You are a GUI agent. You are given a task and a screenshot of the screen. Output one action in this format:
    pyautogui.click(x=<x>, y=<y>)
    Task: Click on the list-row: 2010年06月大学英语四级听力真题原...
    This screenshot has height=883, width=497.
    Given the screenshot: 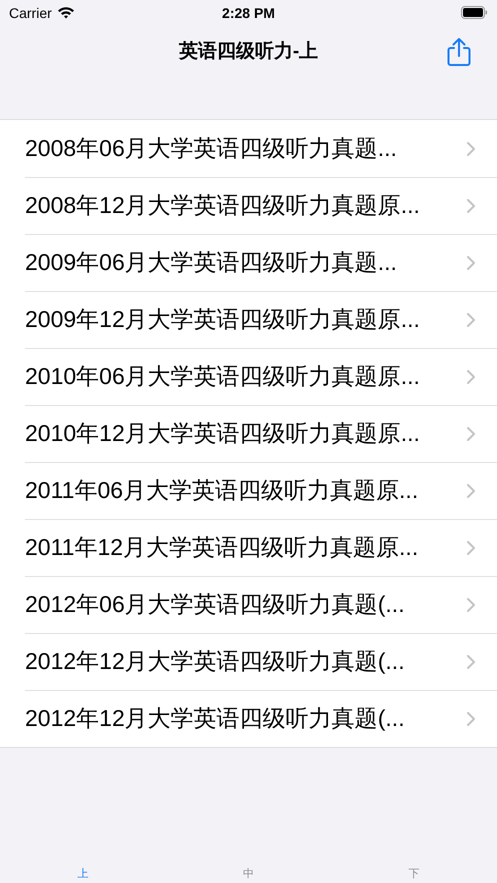 What is the action you would take?
    pyautogui.click(x=248, y=376)
    